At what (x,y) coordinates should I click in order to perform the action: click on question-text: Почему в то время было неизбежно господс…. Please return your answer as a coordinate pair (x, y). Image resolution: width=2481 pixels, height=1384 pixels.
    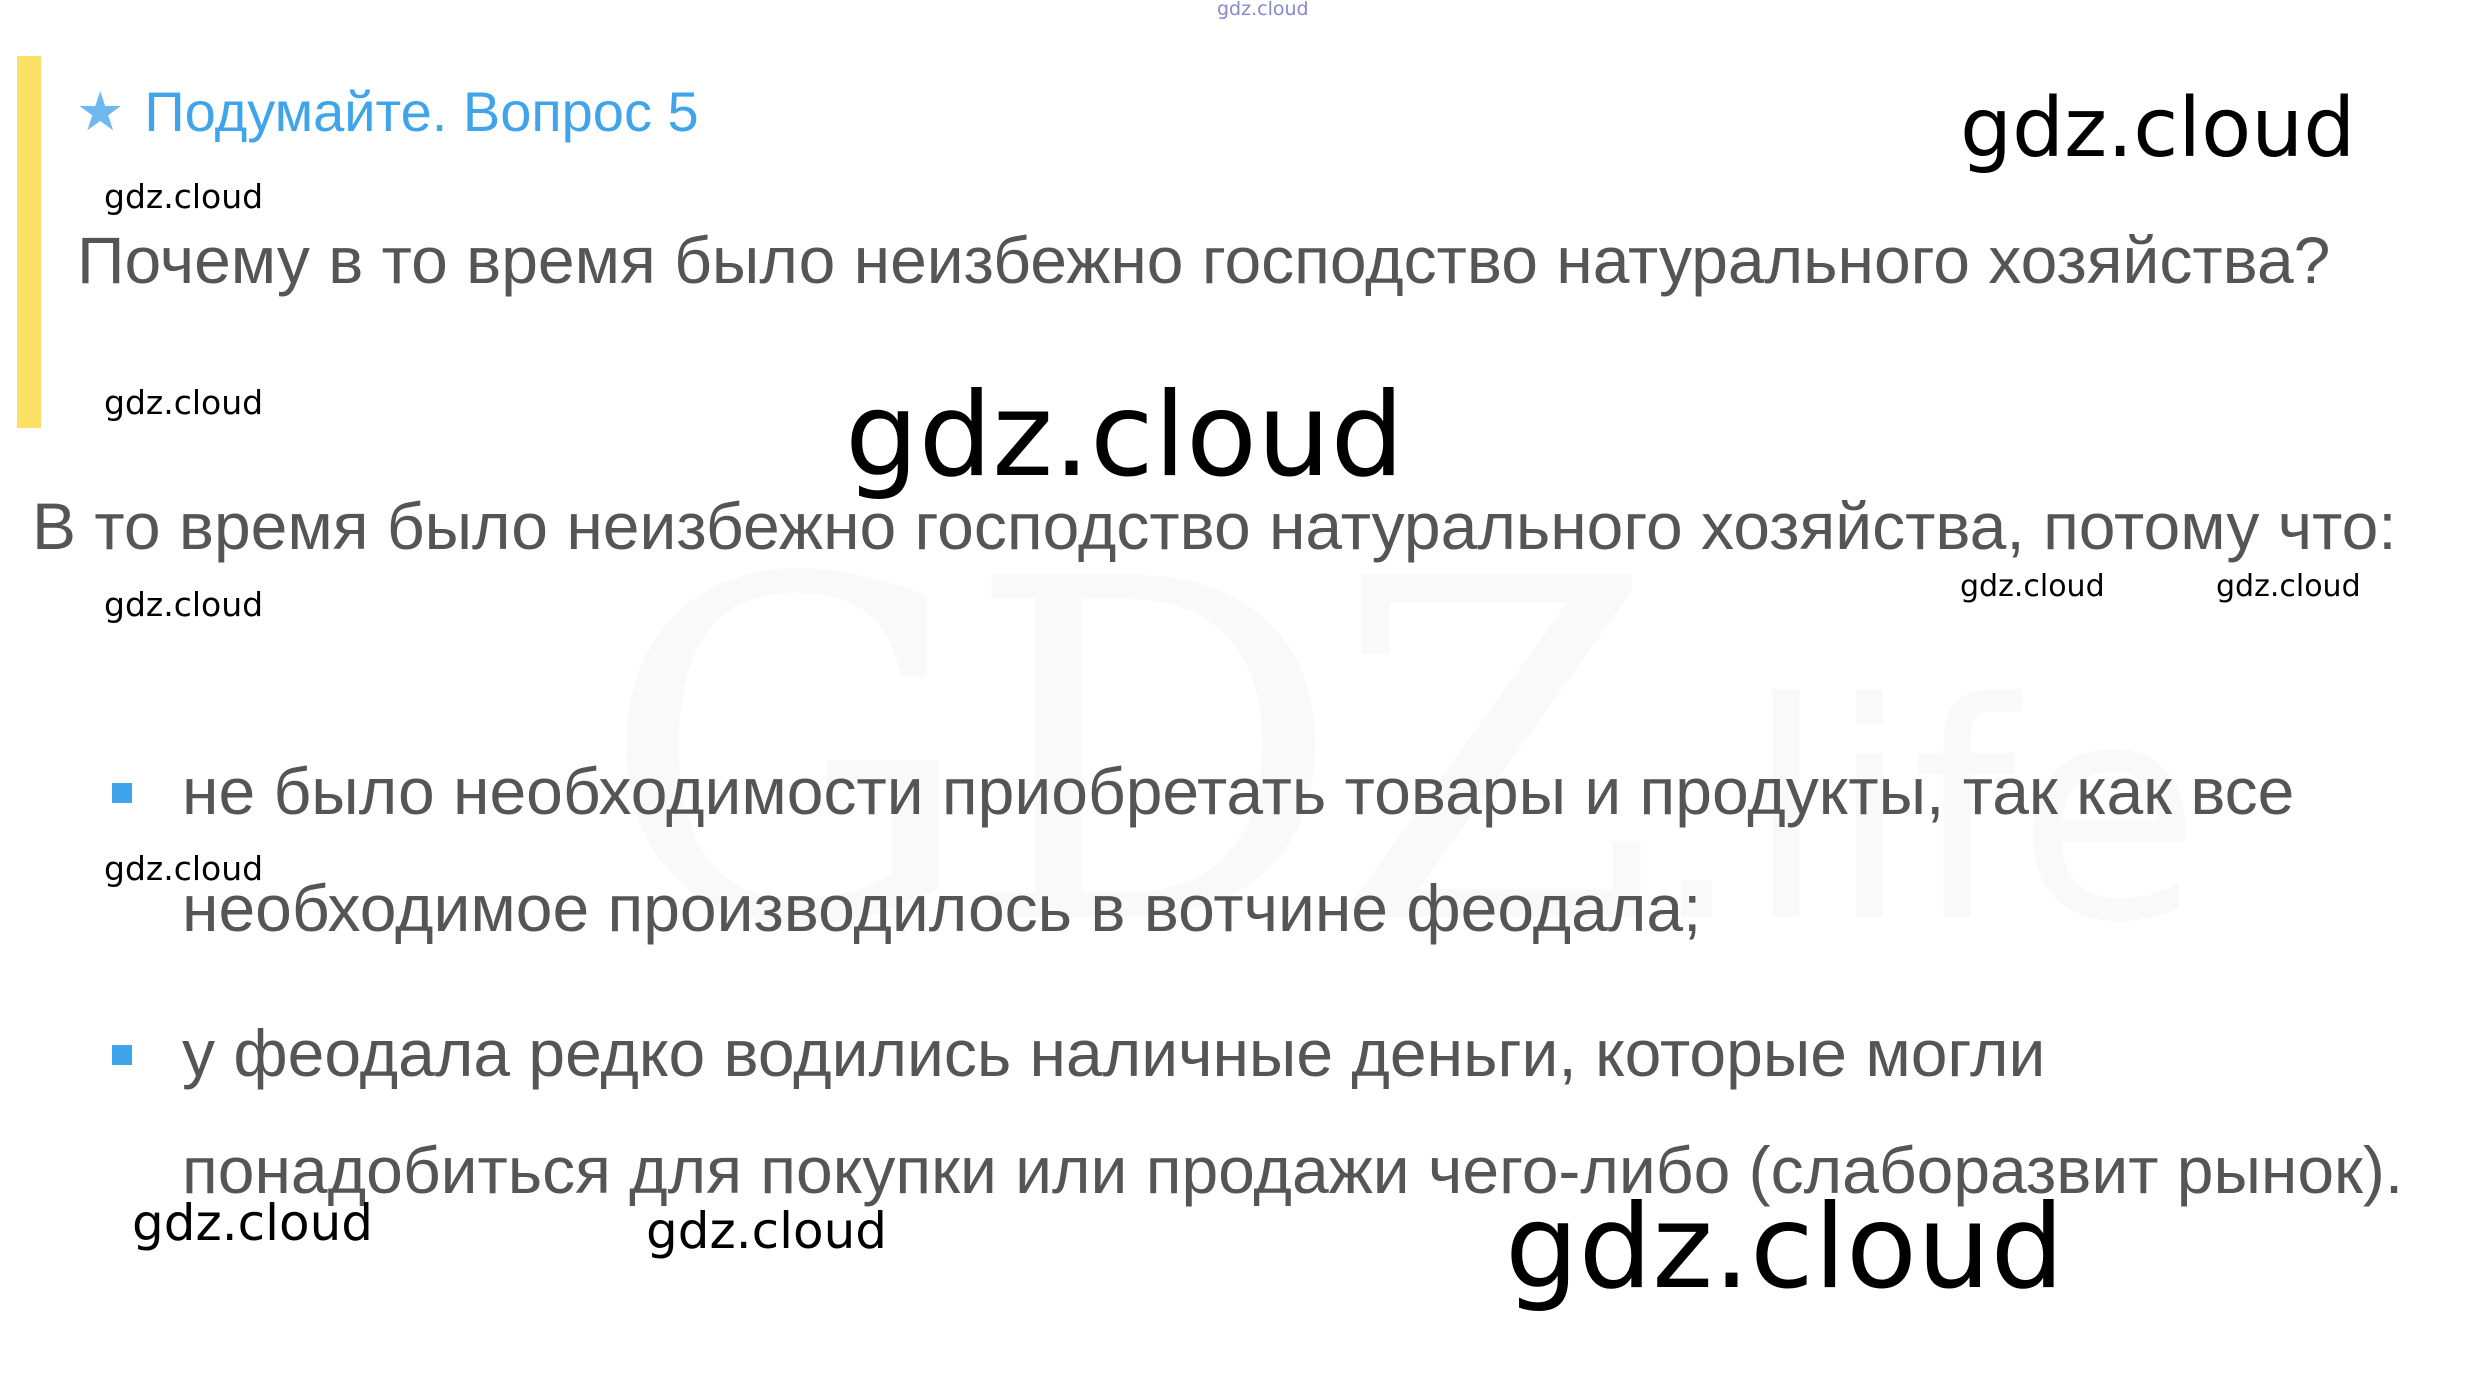
    Looking at the image, I should click on (1204, 260).